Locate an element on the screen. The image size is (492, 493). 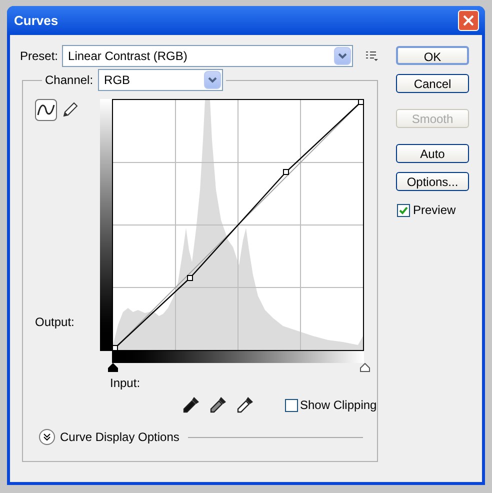
show-clipping-label: Show Clipping is located at coordinates (338, 405).